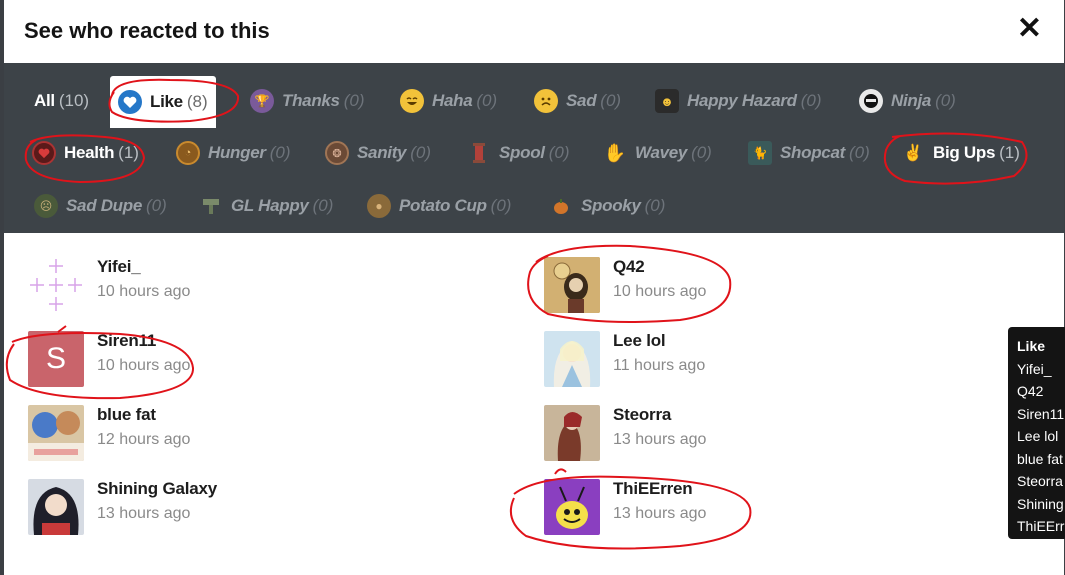 This screenshot has height=575, width=1065. I want to click on tab-sad: Sad (0), so click(577, 101).